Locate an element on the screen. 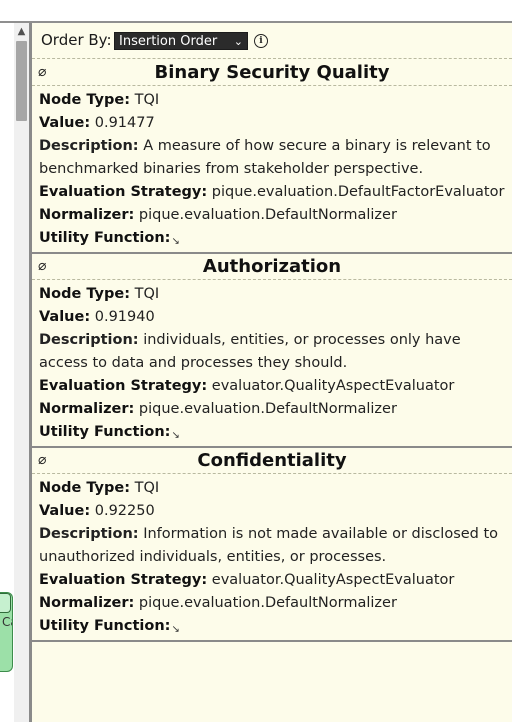  order-by-value: Insertion Order is located at coordinates (168, 41).